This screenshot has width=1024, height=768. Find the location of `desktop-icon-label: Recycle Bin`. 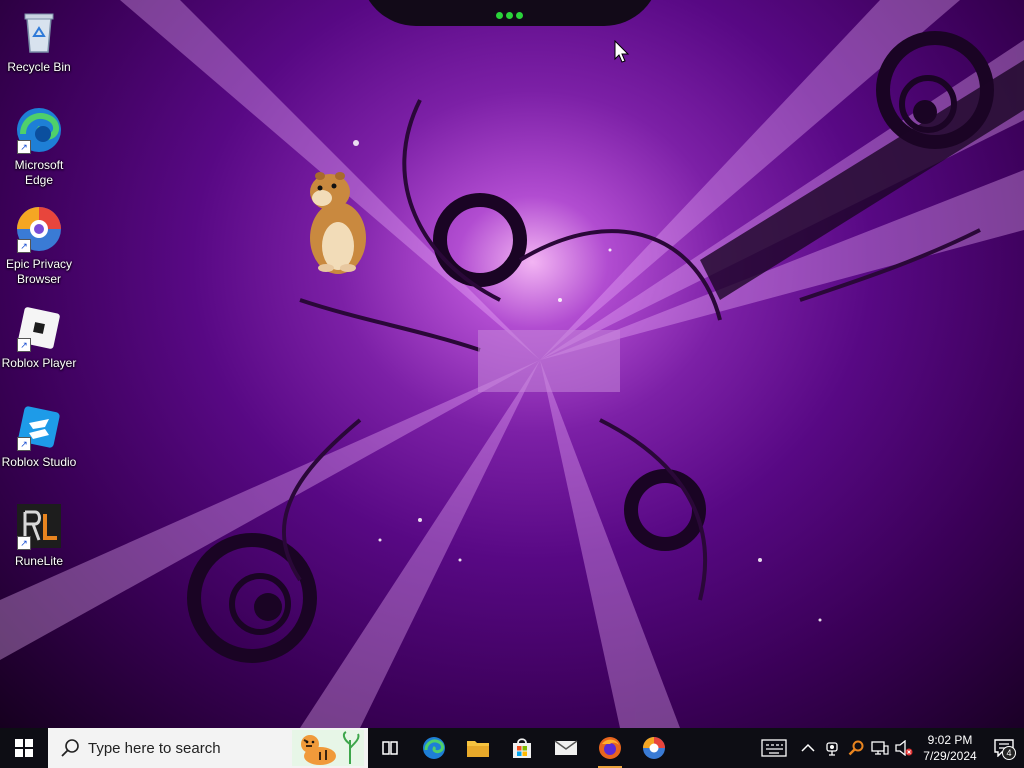

desktop-icon-label: Recycle Bin is located at coordinates (39, 67).